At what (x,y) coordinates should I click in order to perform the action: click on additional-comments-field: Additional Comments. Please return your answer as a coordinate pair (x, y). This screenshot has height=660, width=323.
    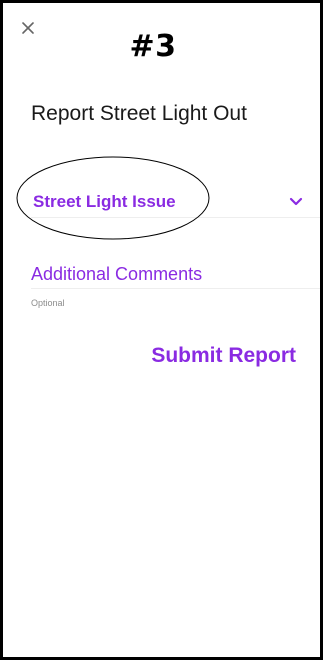
    Looking at the image, I should click on (175, 272).